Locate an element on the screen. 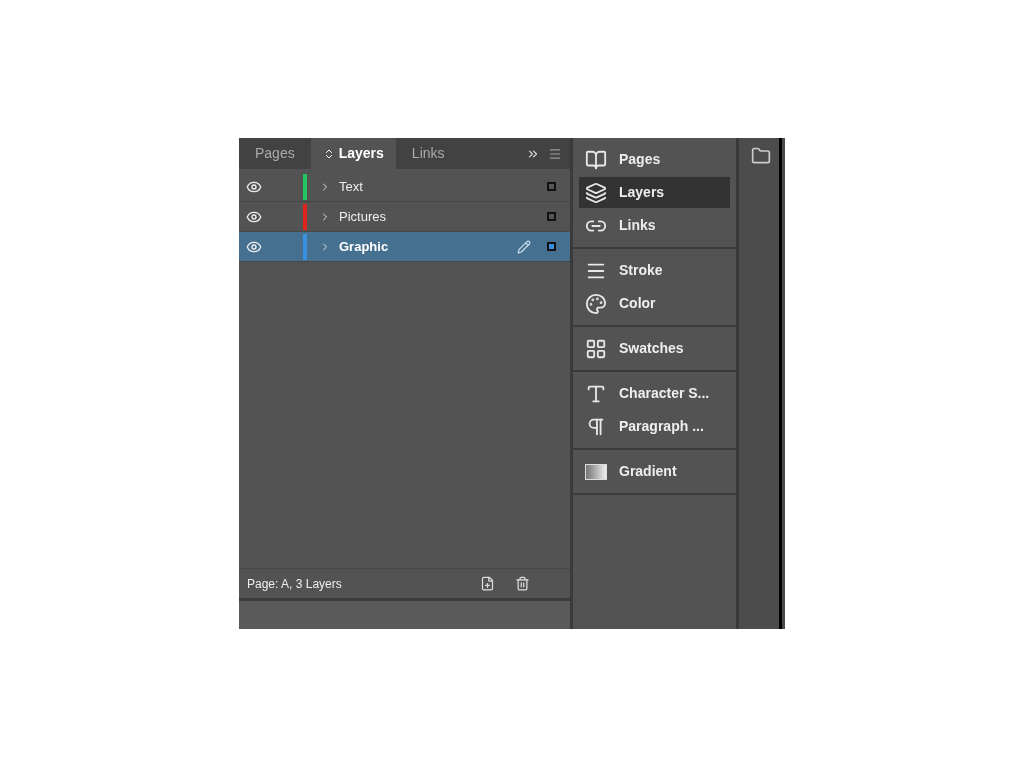 The height and width of the screenshot is (769, 1025). layer-name: Graphic is located at coordinates (364, 246).